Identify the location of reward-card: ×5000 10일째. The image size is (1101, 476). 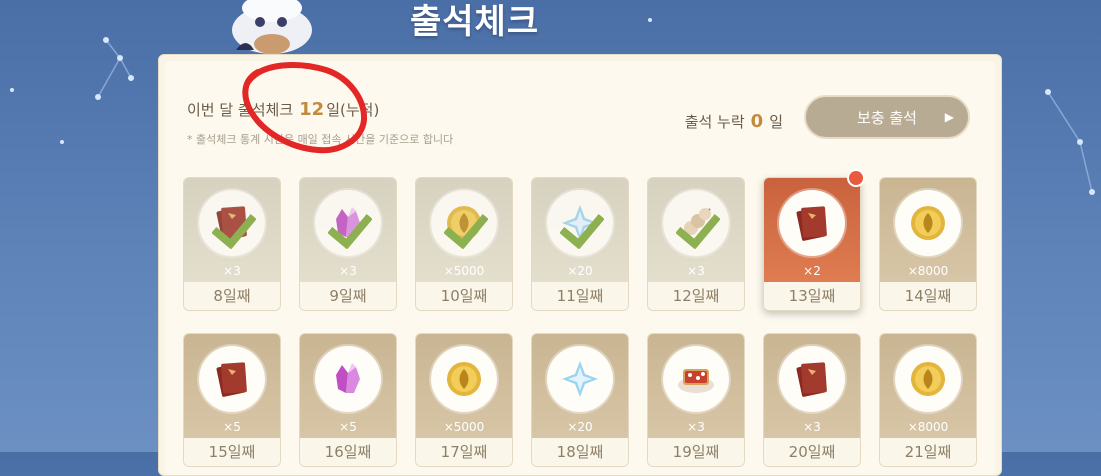
(464, 244).